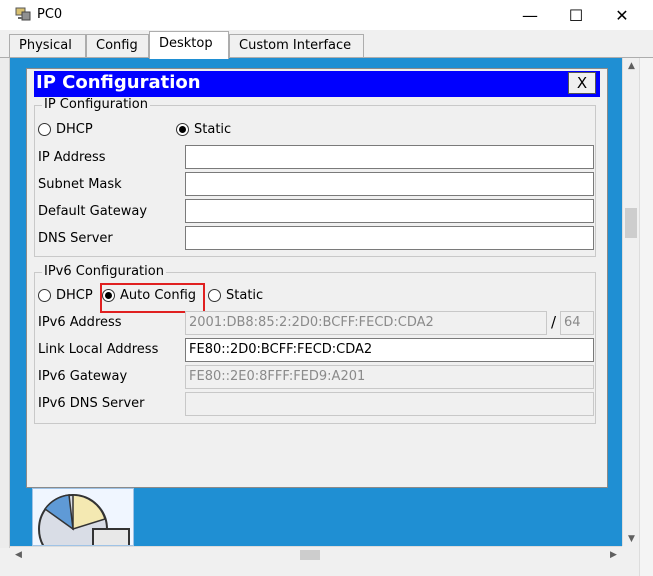 The height and width of the screenshot is (576, 653). Describe the element at coordinates (74, 129) in the screenshot. I see `ipv4-dhcp-label: DHCP` at that location.